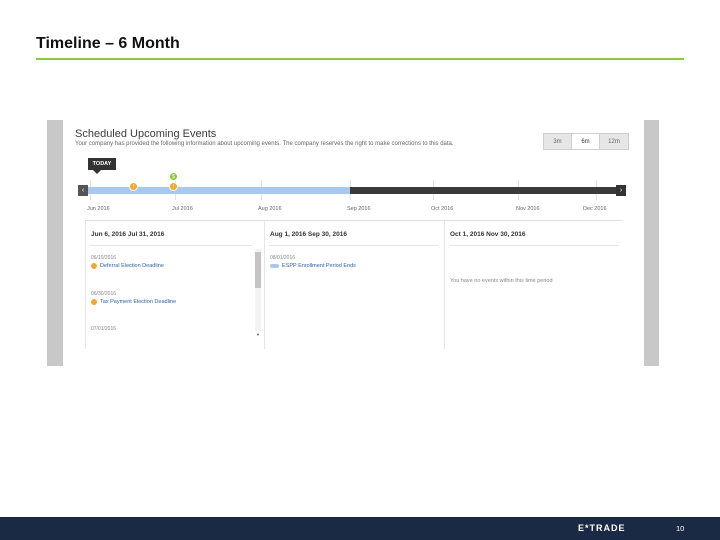 The image size is (720, 540). What do you see at coordinates (602, 528) in the screenshot?
I see `etrade-logo: E*TRADE` at bounding box center [602, 528].